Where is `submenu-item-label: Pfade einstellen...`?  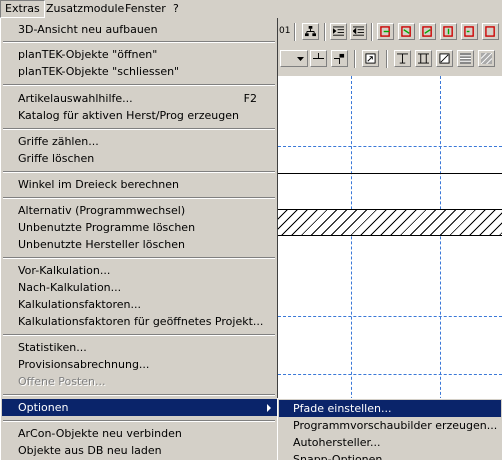
submenu-item-label: Pfade einstellen... is located at coordinates (342, 408).